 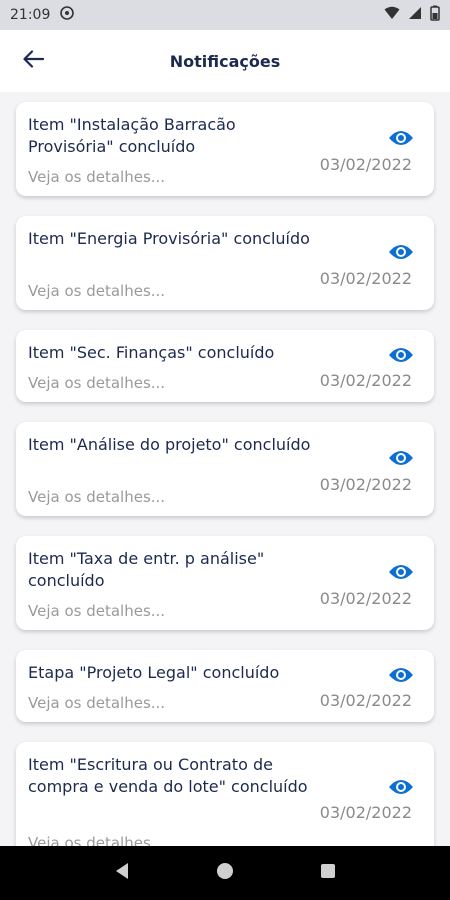 I want to click on sync-icon, so click(x=67, y=15).